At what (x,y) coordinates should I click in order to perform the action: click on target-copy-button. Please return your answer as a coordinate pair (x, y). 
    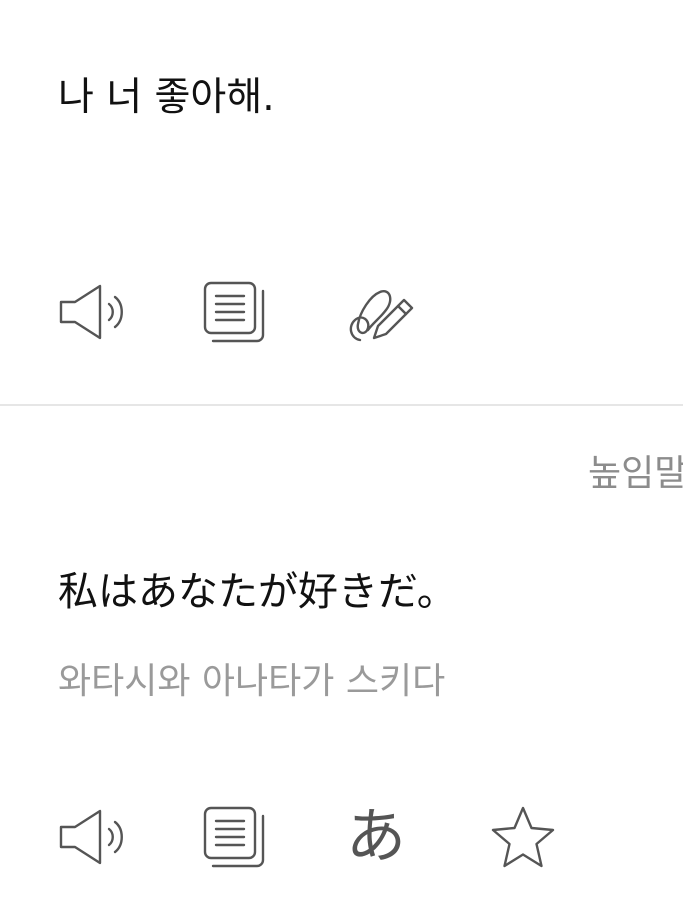
    Looking at the image, I should click on (238, 837).